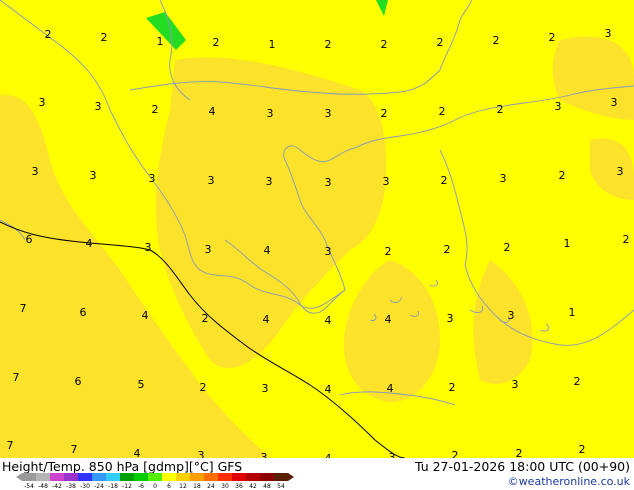 This screenshot has width=634, height=490. I want to click on colorbar-tick-label: -18, so click(113, 486).